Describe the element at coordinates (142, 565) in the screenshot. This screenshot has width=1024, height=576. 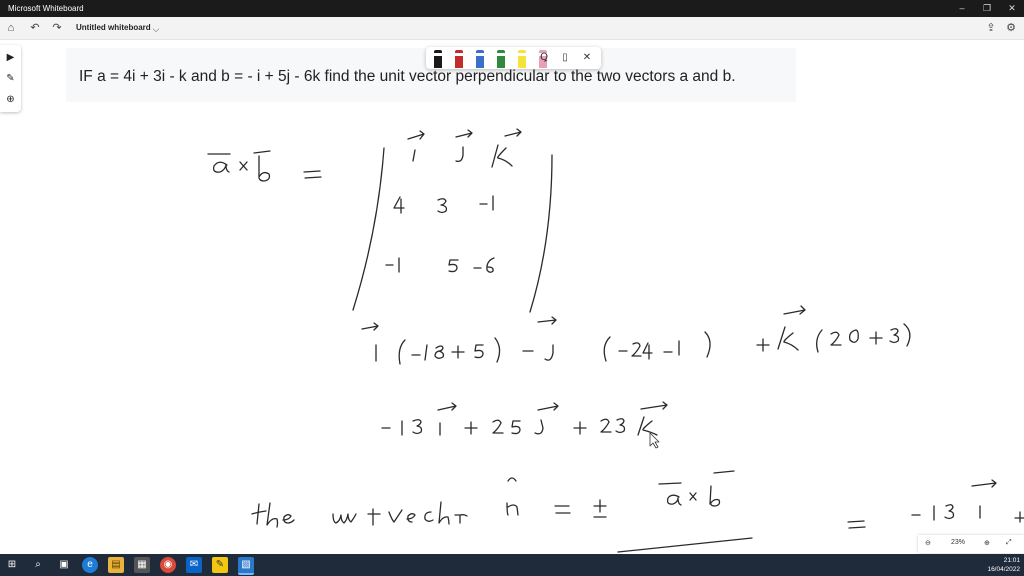
I see `store-icon: ▦` at that location.